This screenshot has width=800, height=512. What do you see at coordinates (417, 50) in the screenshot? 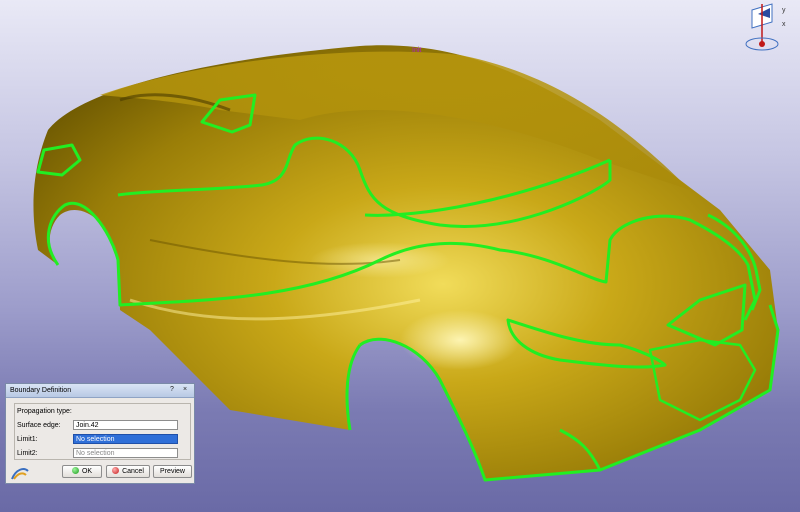
I see `origin-label: Init` at bounding box center [417, 50].